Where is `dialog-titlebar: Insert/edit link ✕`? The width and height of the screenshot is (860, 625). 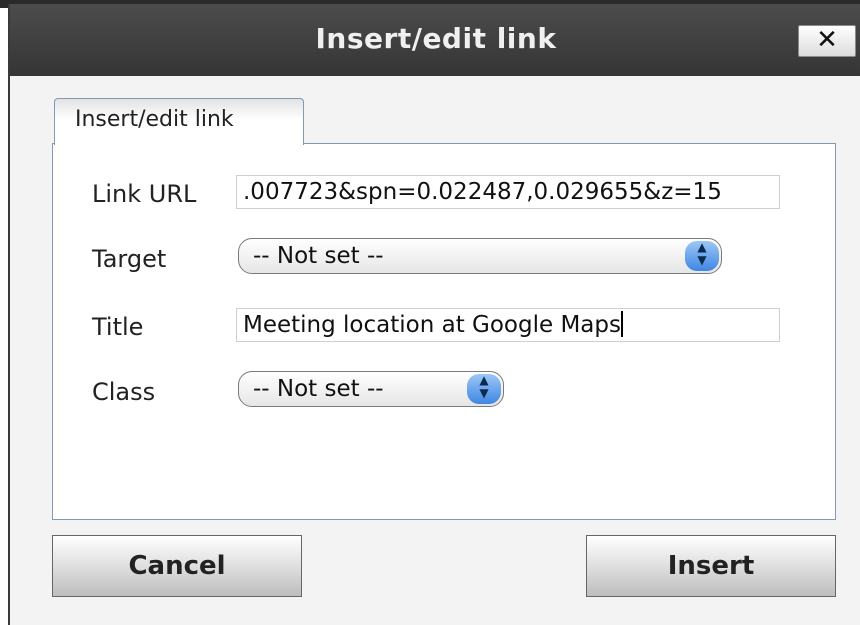
dialog-titlebar: Insert/edit link ✕ is located at coordinates (435, 40).